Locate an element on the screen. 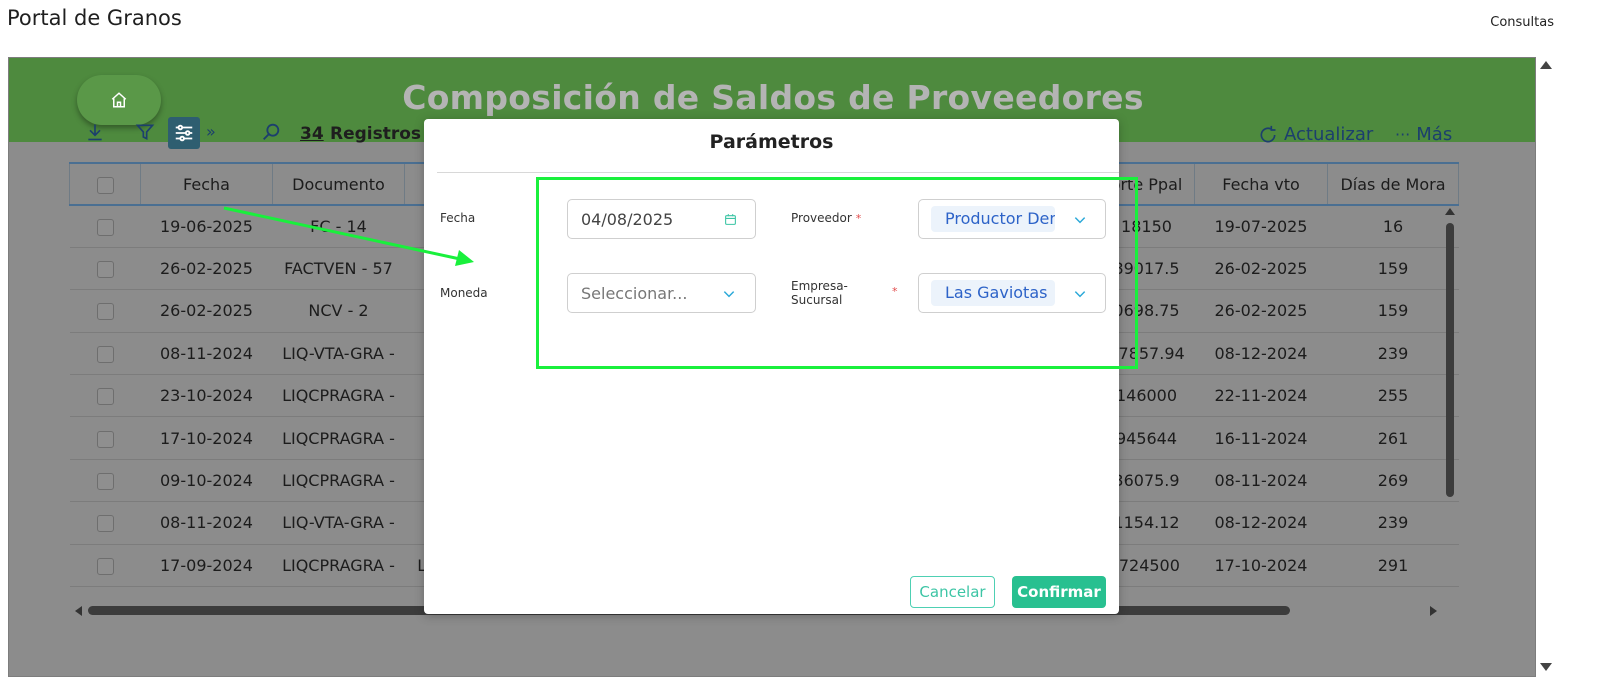 This screenshot has height=695, width=1600. confirm-button: Confirmar is located at coordinates (1059, 592).